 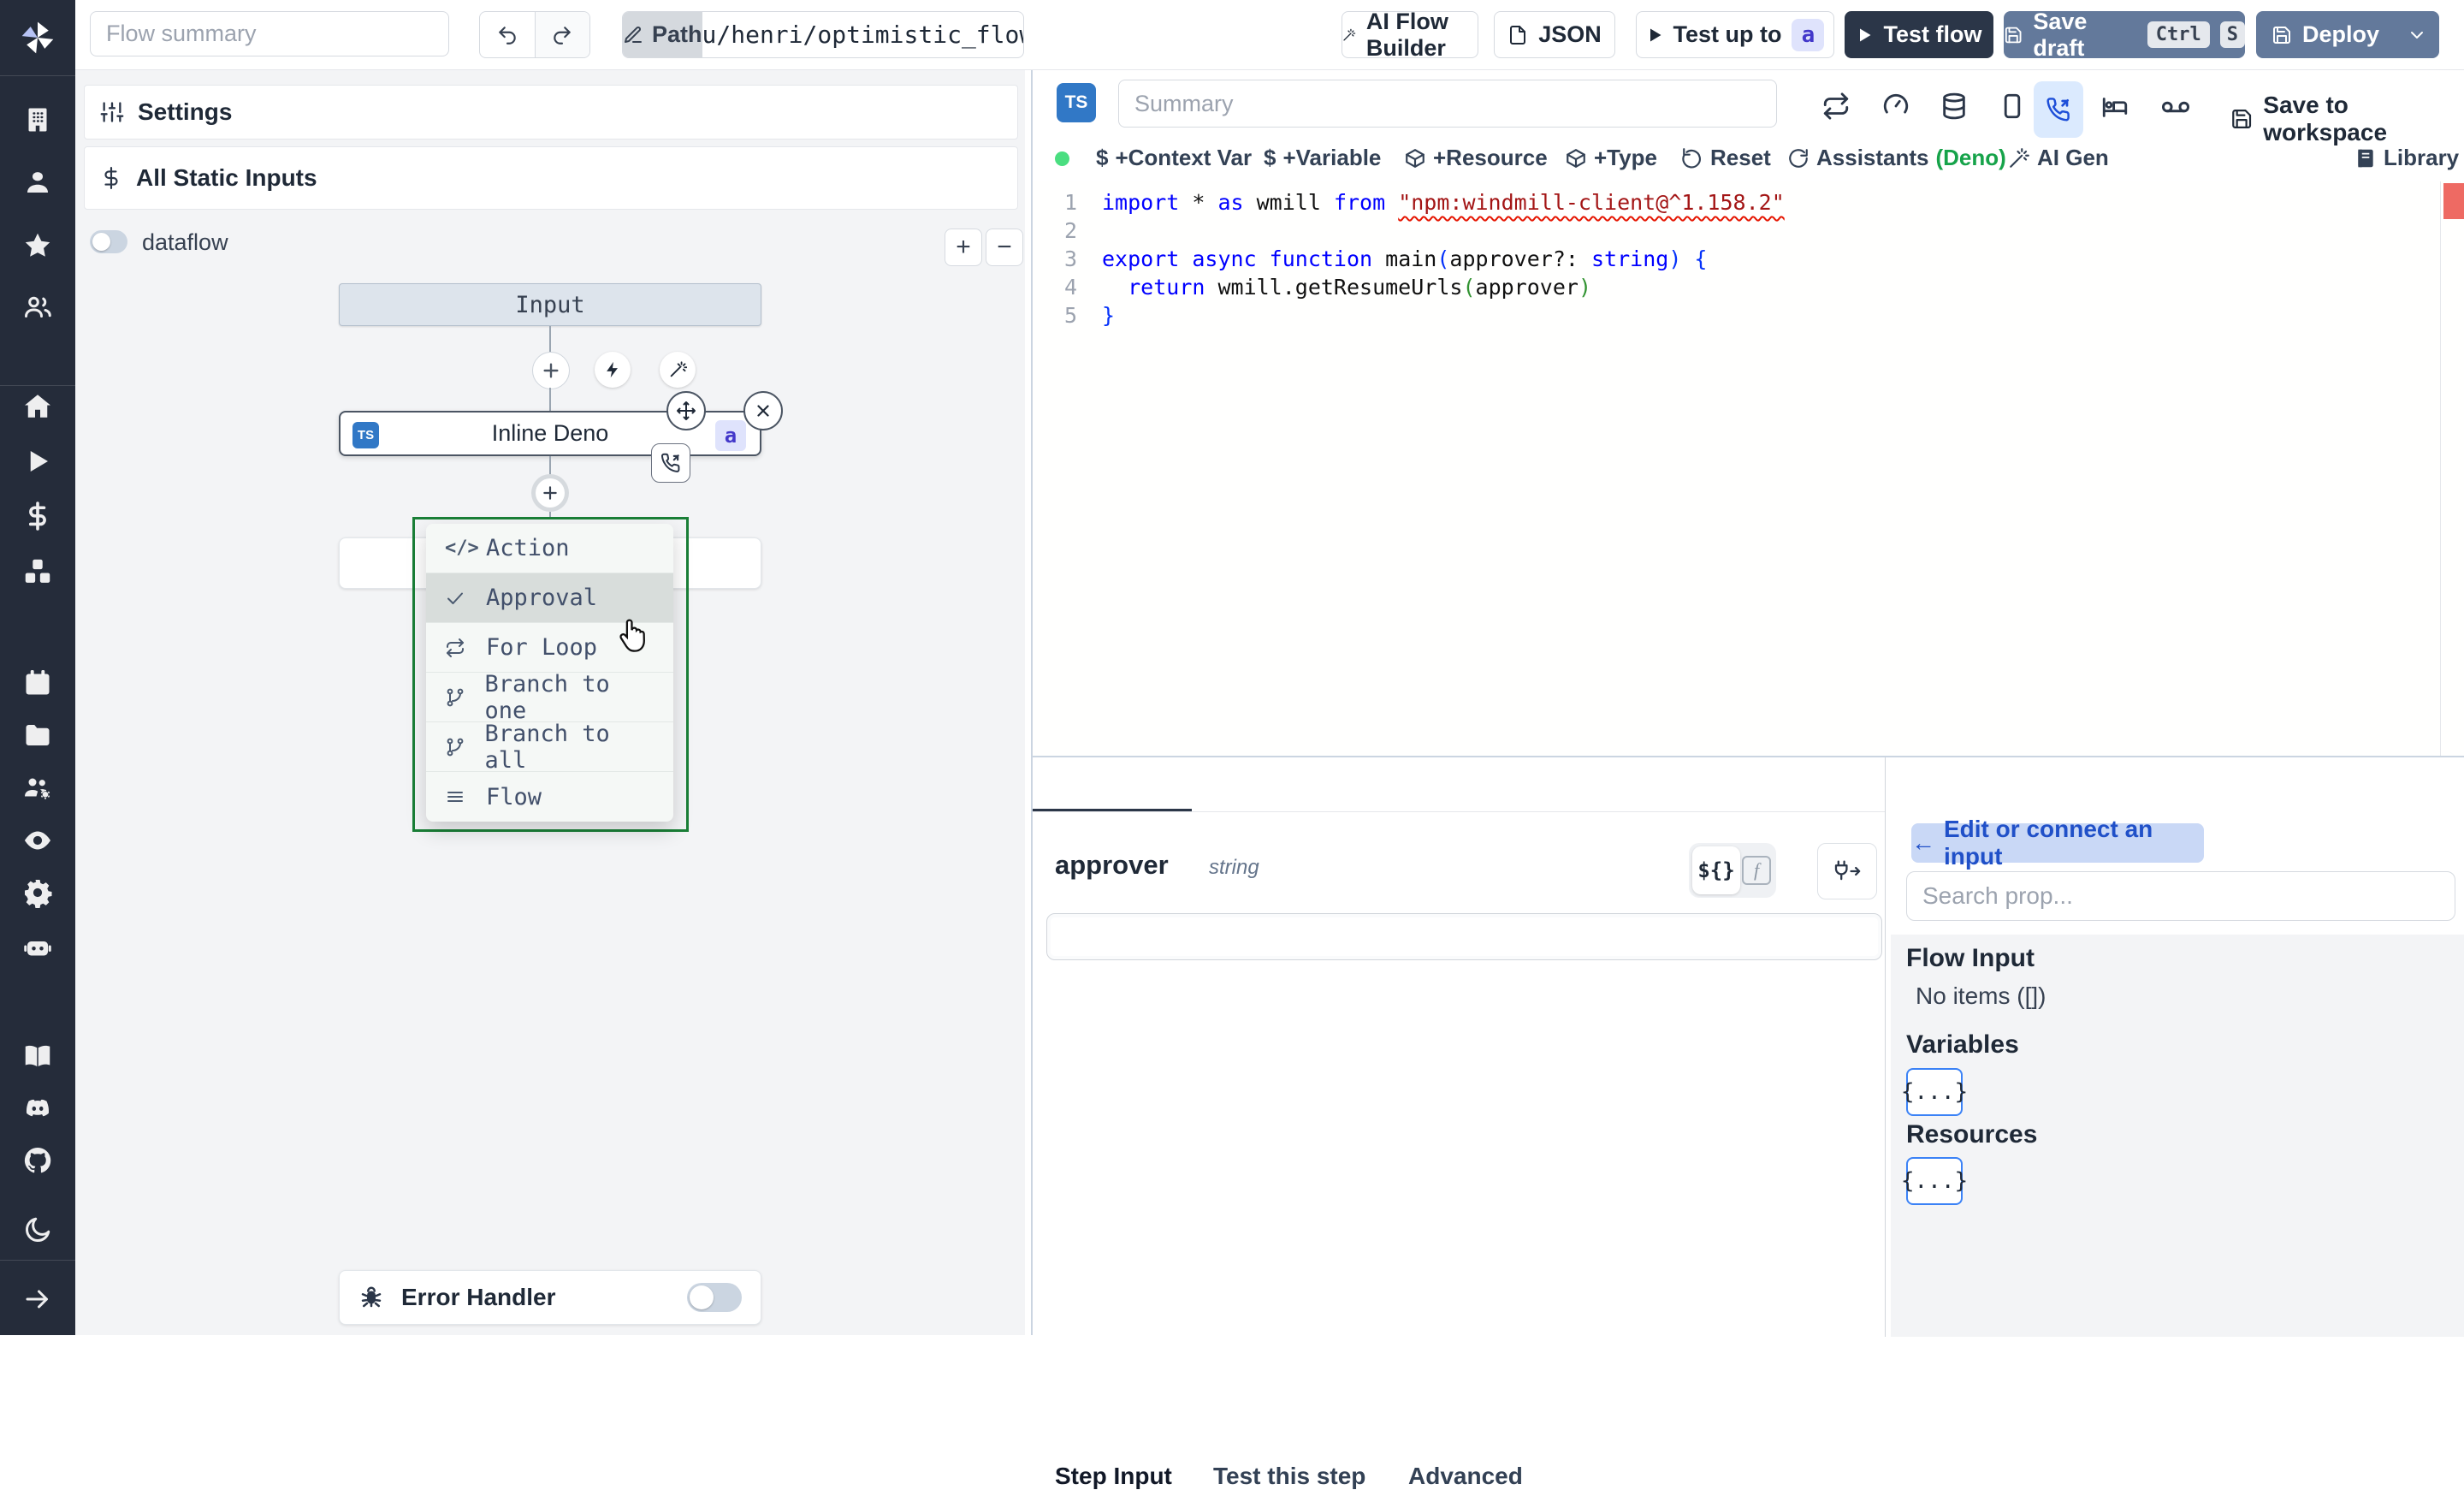 I want to click on deploy-button: Deploy, so click(x=2325, y=34).